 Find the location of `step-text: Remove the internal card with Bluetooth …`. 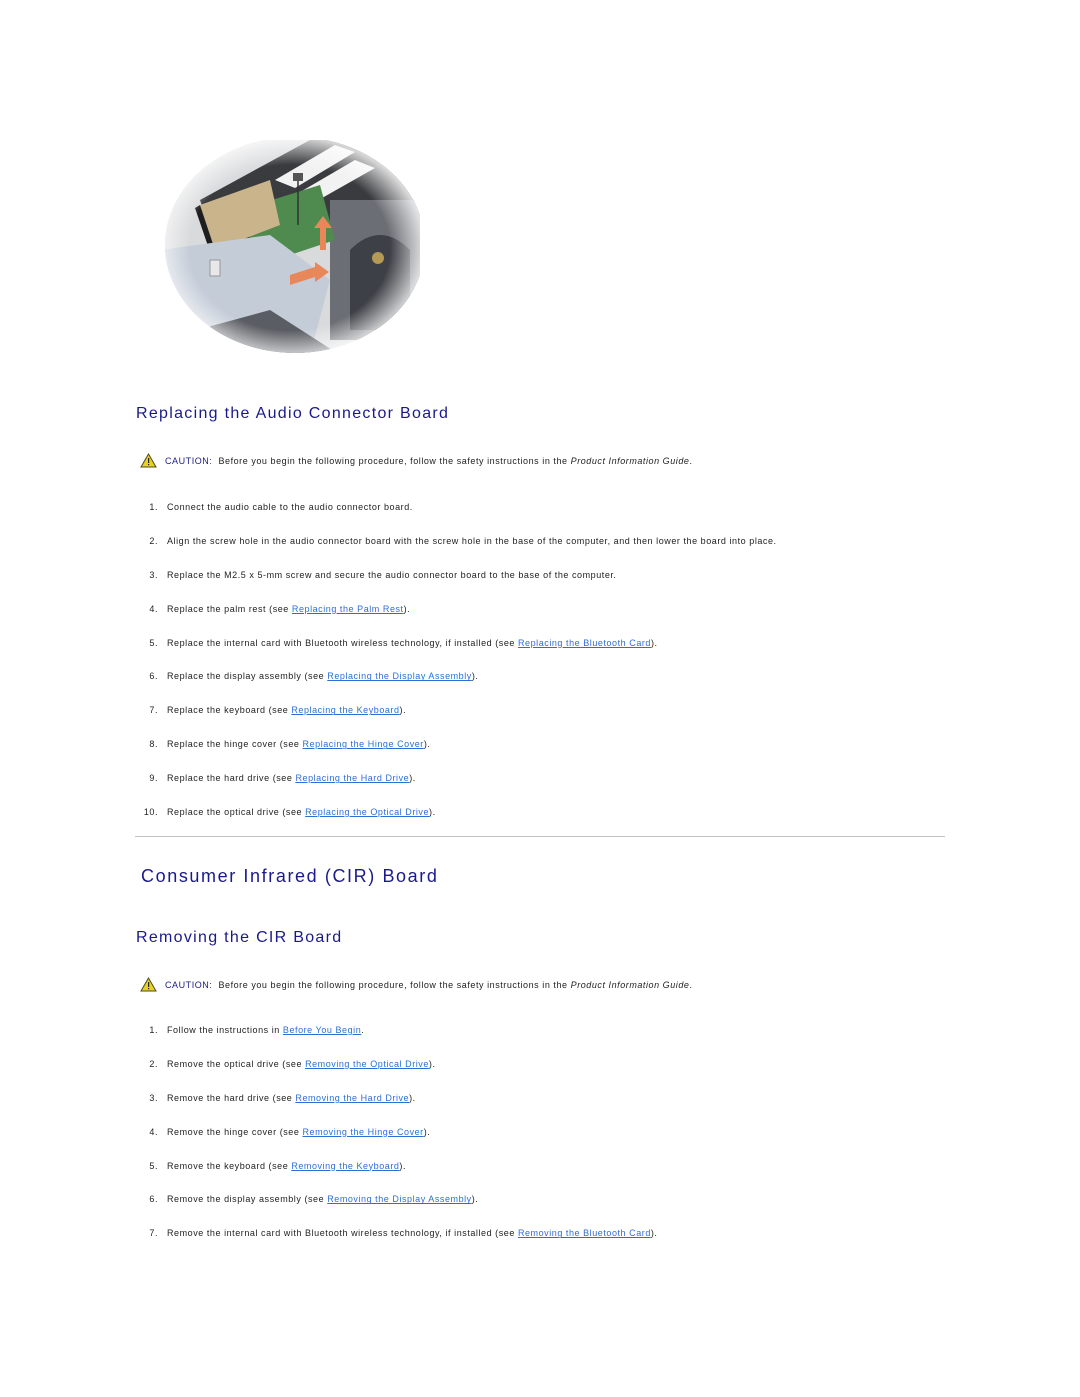

step-text: Remove the internal card with Bluetooth … is located at coordinates (412, 1233).